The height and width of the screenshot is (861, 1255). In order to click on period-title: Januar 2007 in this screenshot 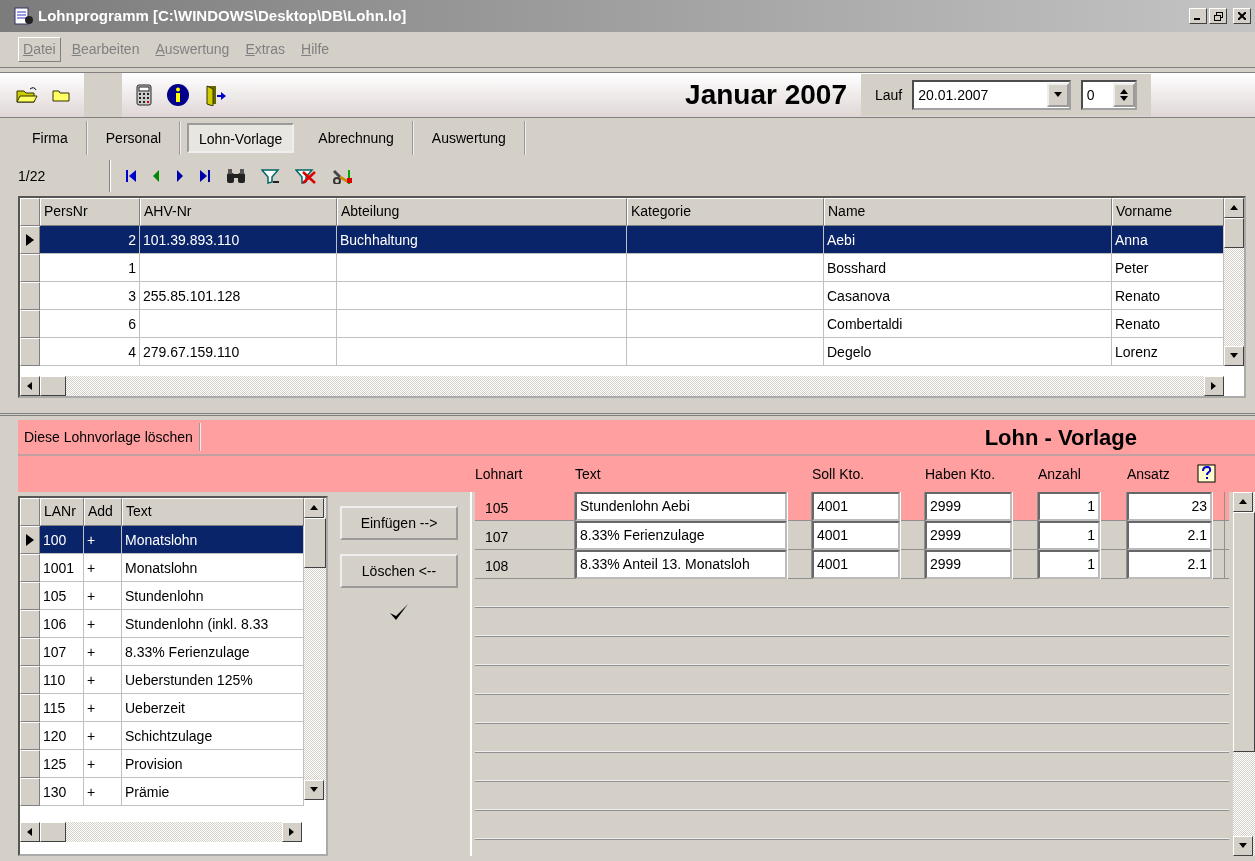, I will do `click(766, 95)`.